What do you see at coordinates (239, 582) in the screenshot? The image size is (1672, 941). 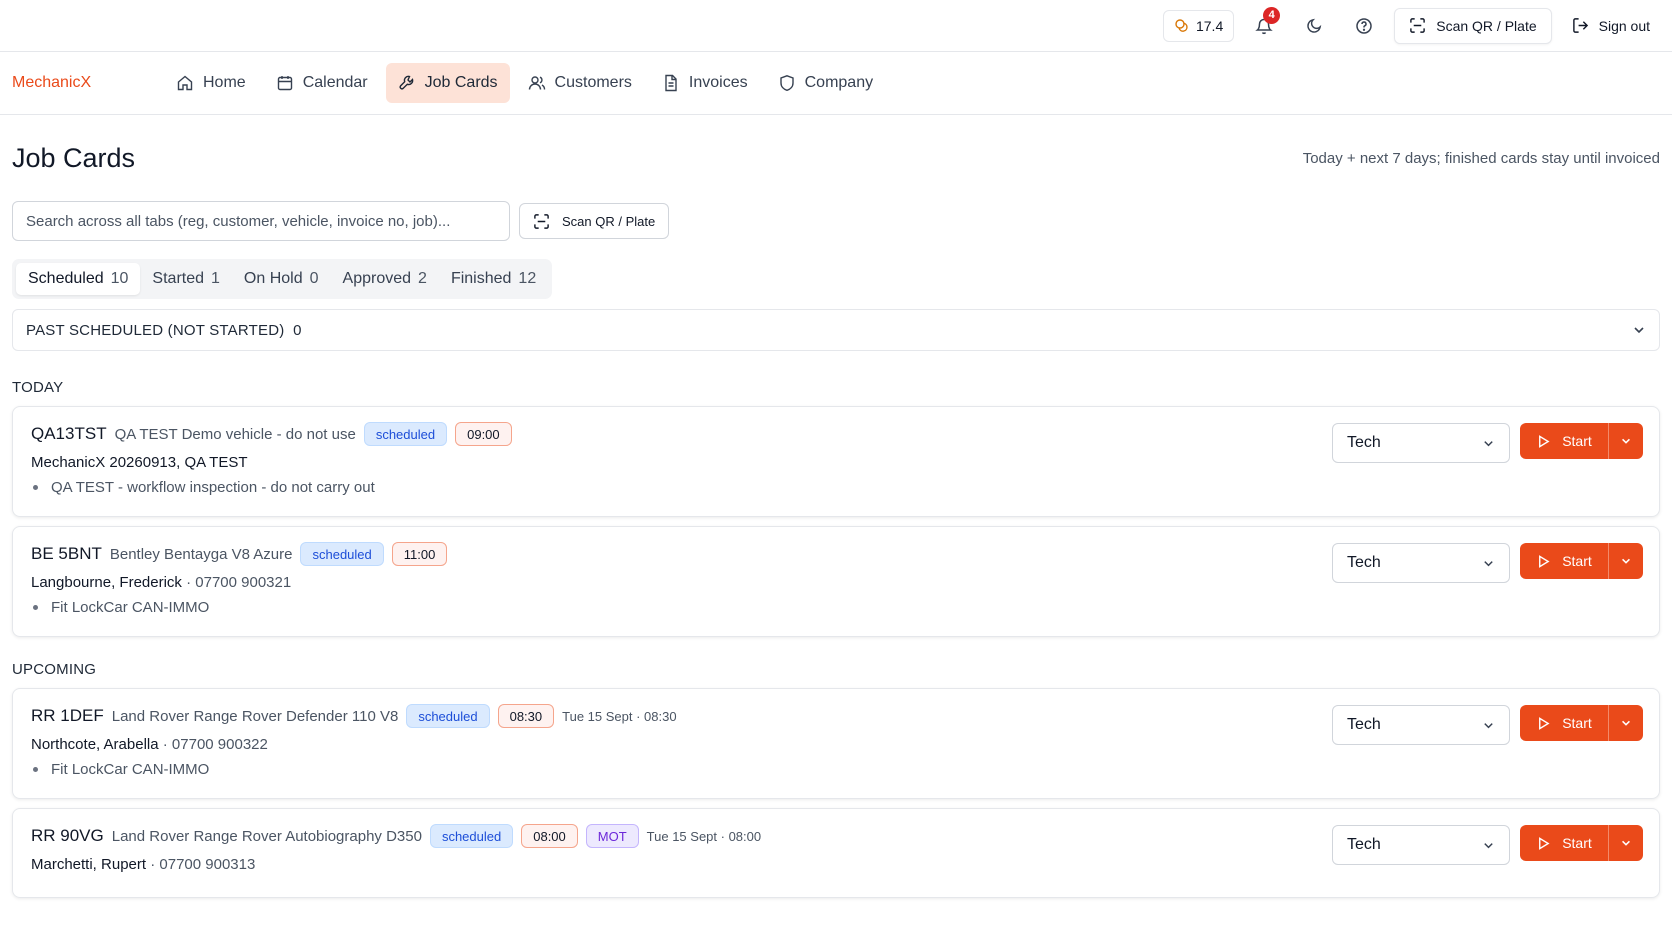 I see `customer-phone: · 07700 900321` at bounding box center [239, 582].